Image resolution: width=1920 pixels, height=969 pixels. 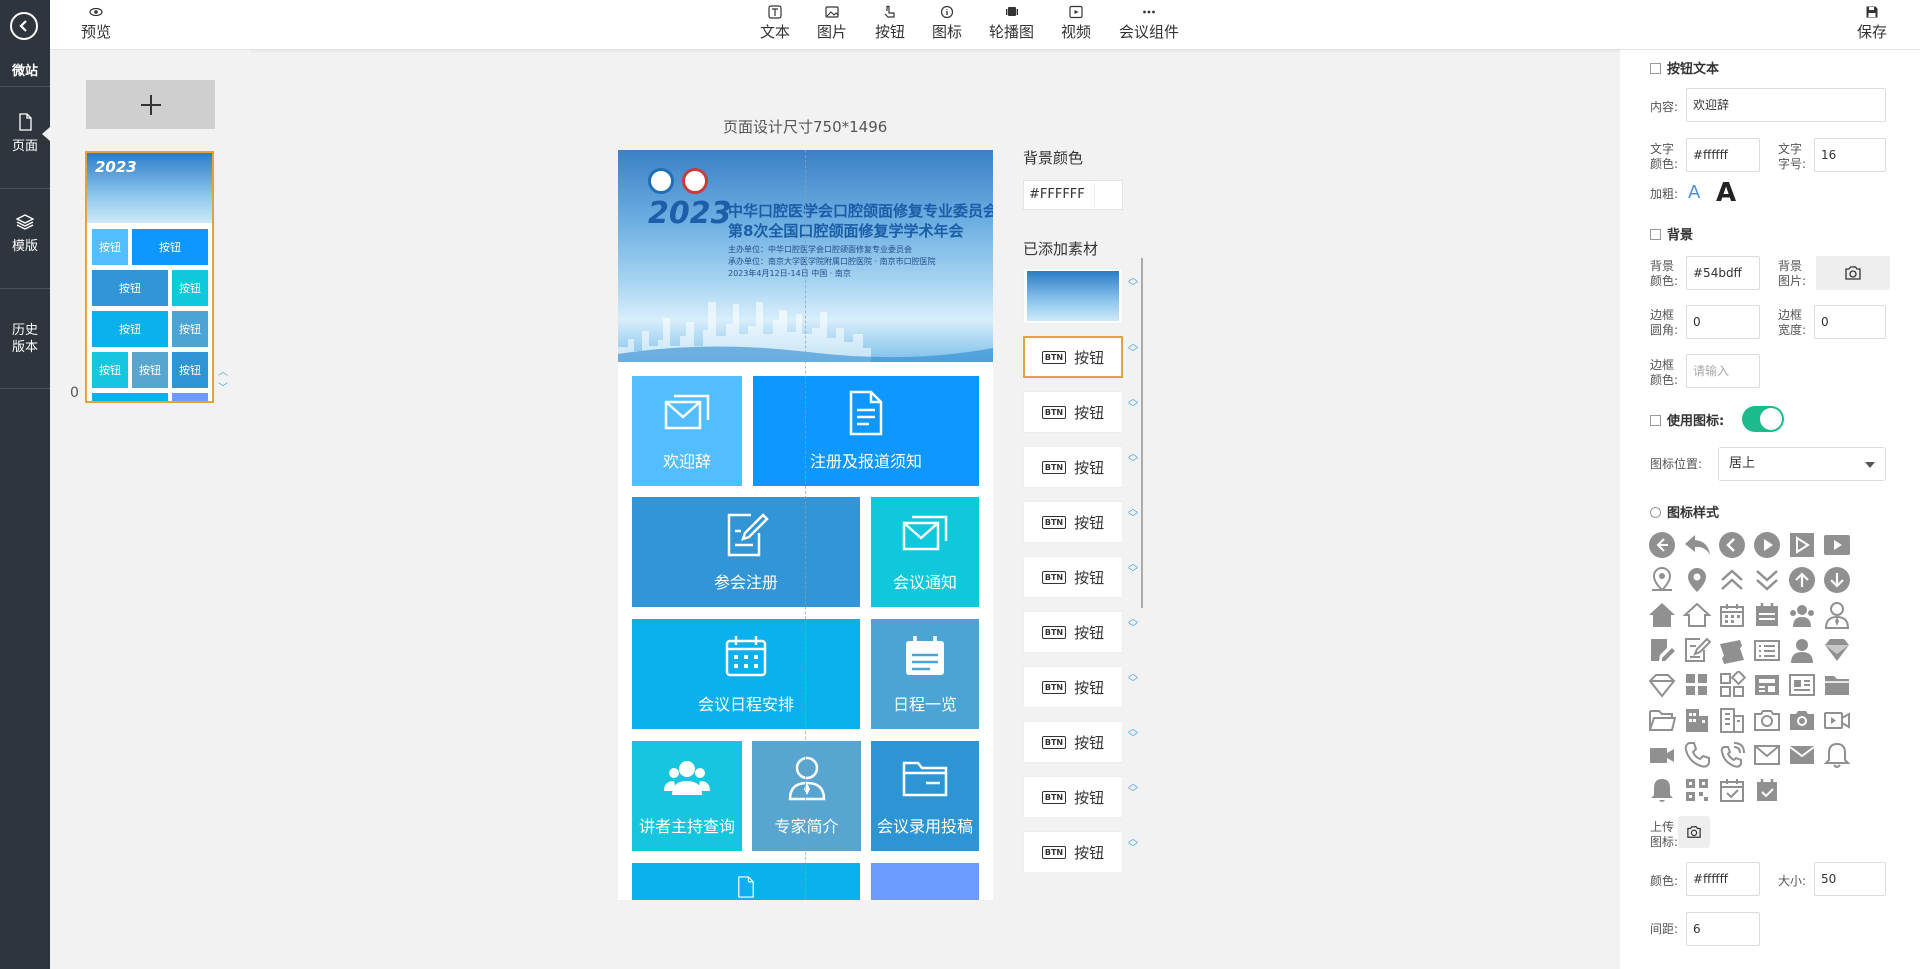 What do you see at coordinates (1697, 720) in the screenshot?
I see `building-icon` at bounding box center [1697, 720].